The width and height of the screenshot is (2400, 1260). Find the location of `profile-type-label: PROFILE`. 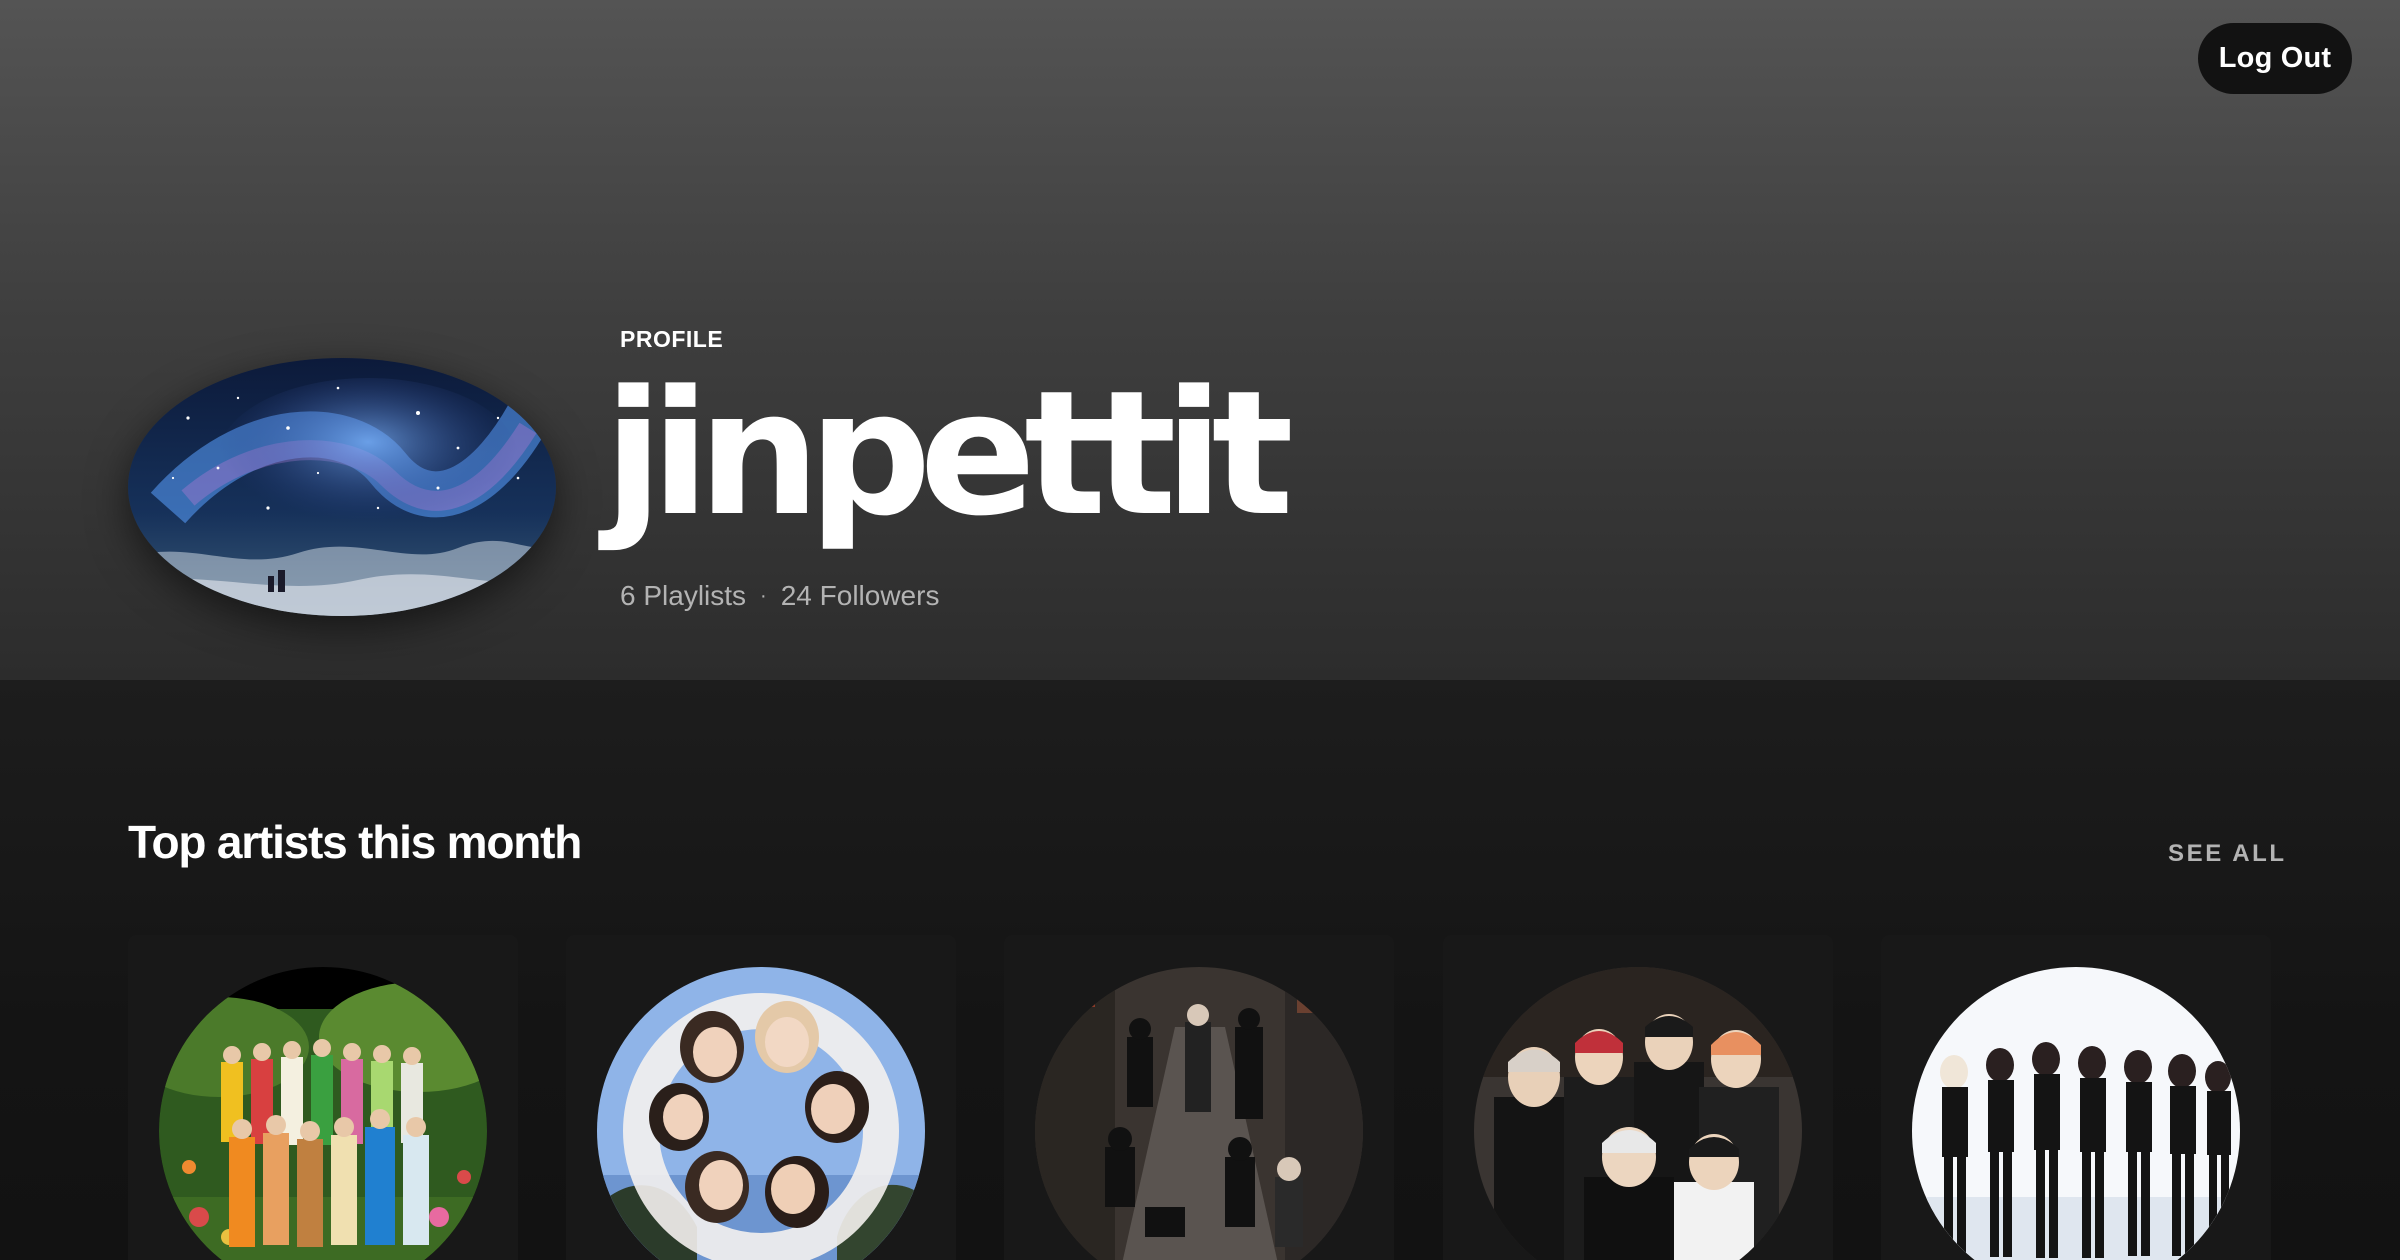

profile-type-label: PROFILE is located at coordinates (672, 339).